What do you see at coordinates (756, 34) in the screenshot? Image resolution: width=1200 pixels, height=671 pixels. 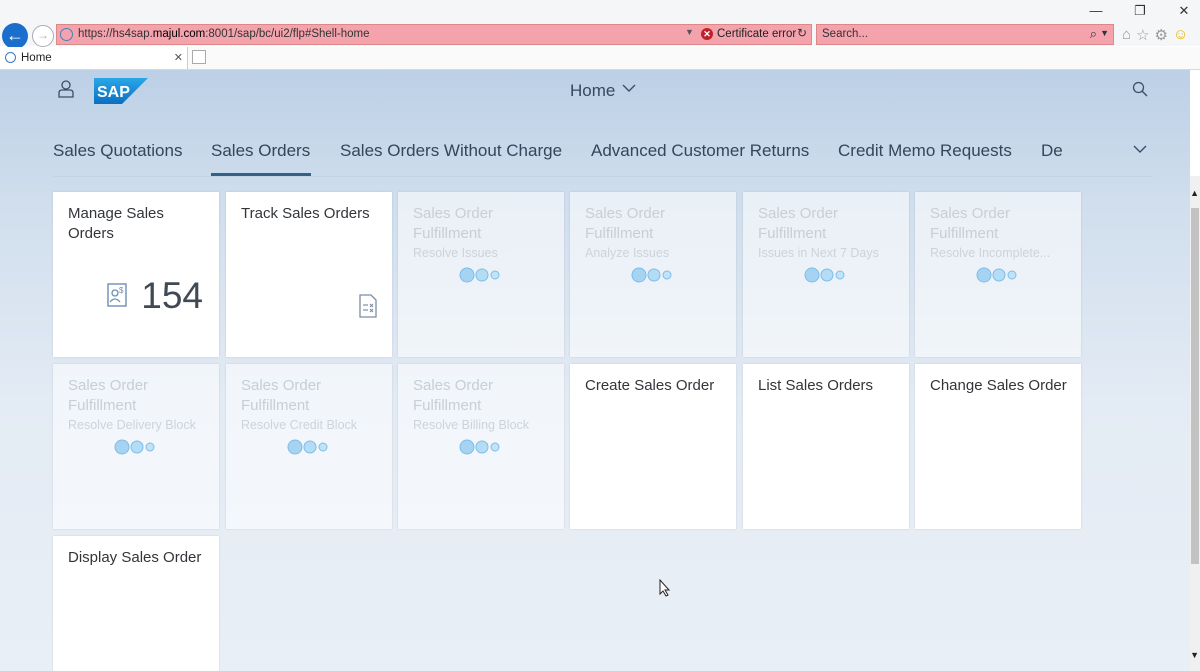 I see `certificate-error-label: Certificate error` at bounding box center [756, 34].